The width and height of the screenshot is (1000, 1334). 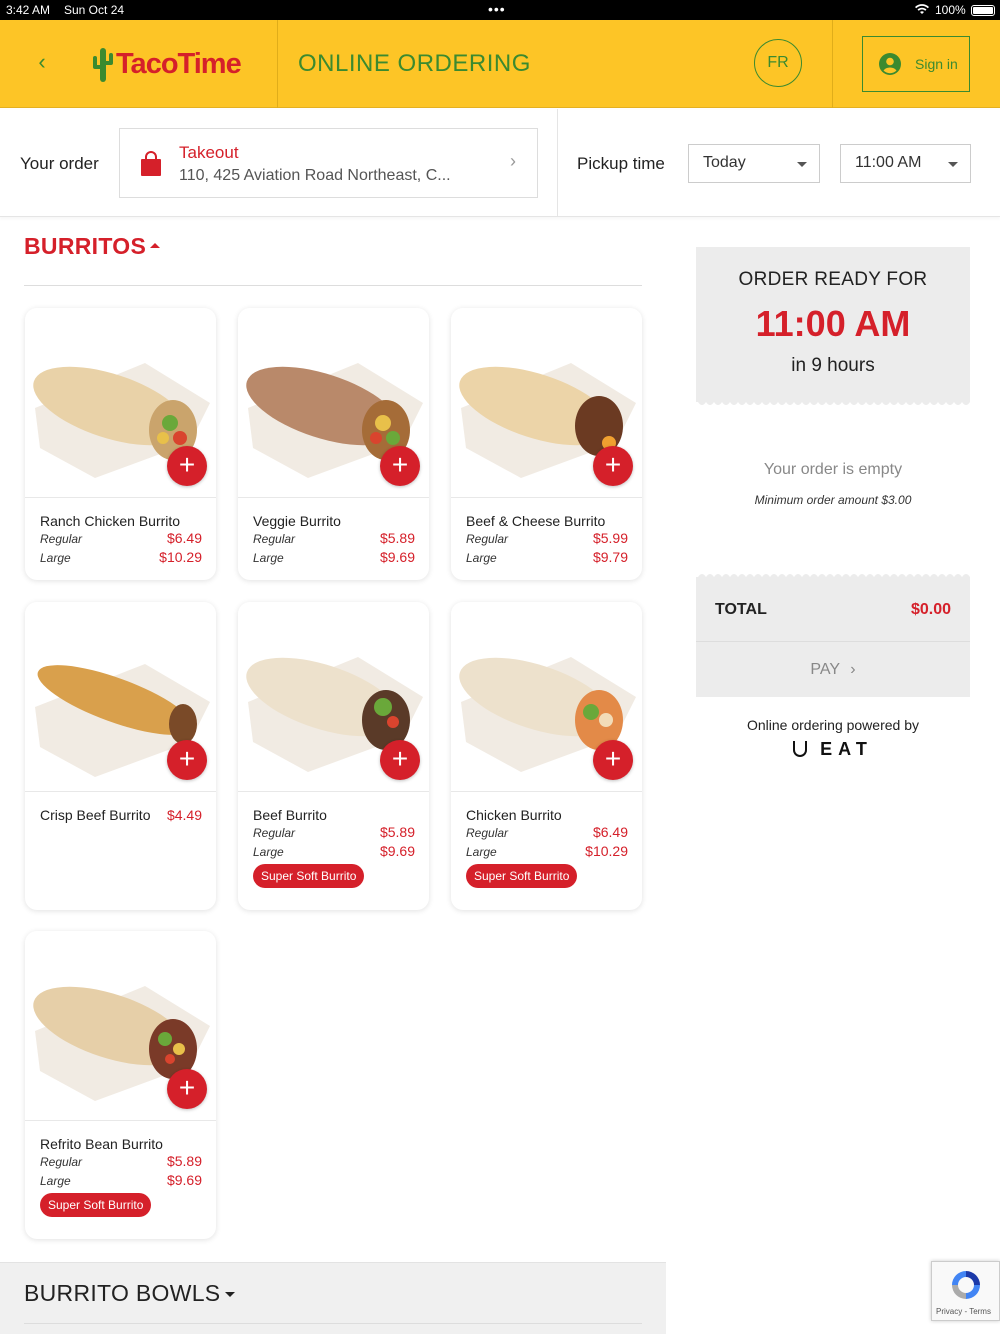 What do you see at coordinates (833, 611) in the screenshot?
I see `order-total: TOTAL $0.00` at bounding box center [833, 611].